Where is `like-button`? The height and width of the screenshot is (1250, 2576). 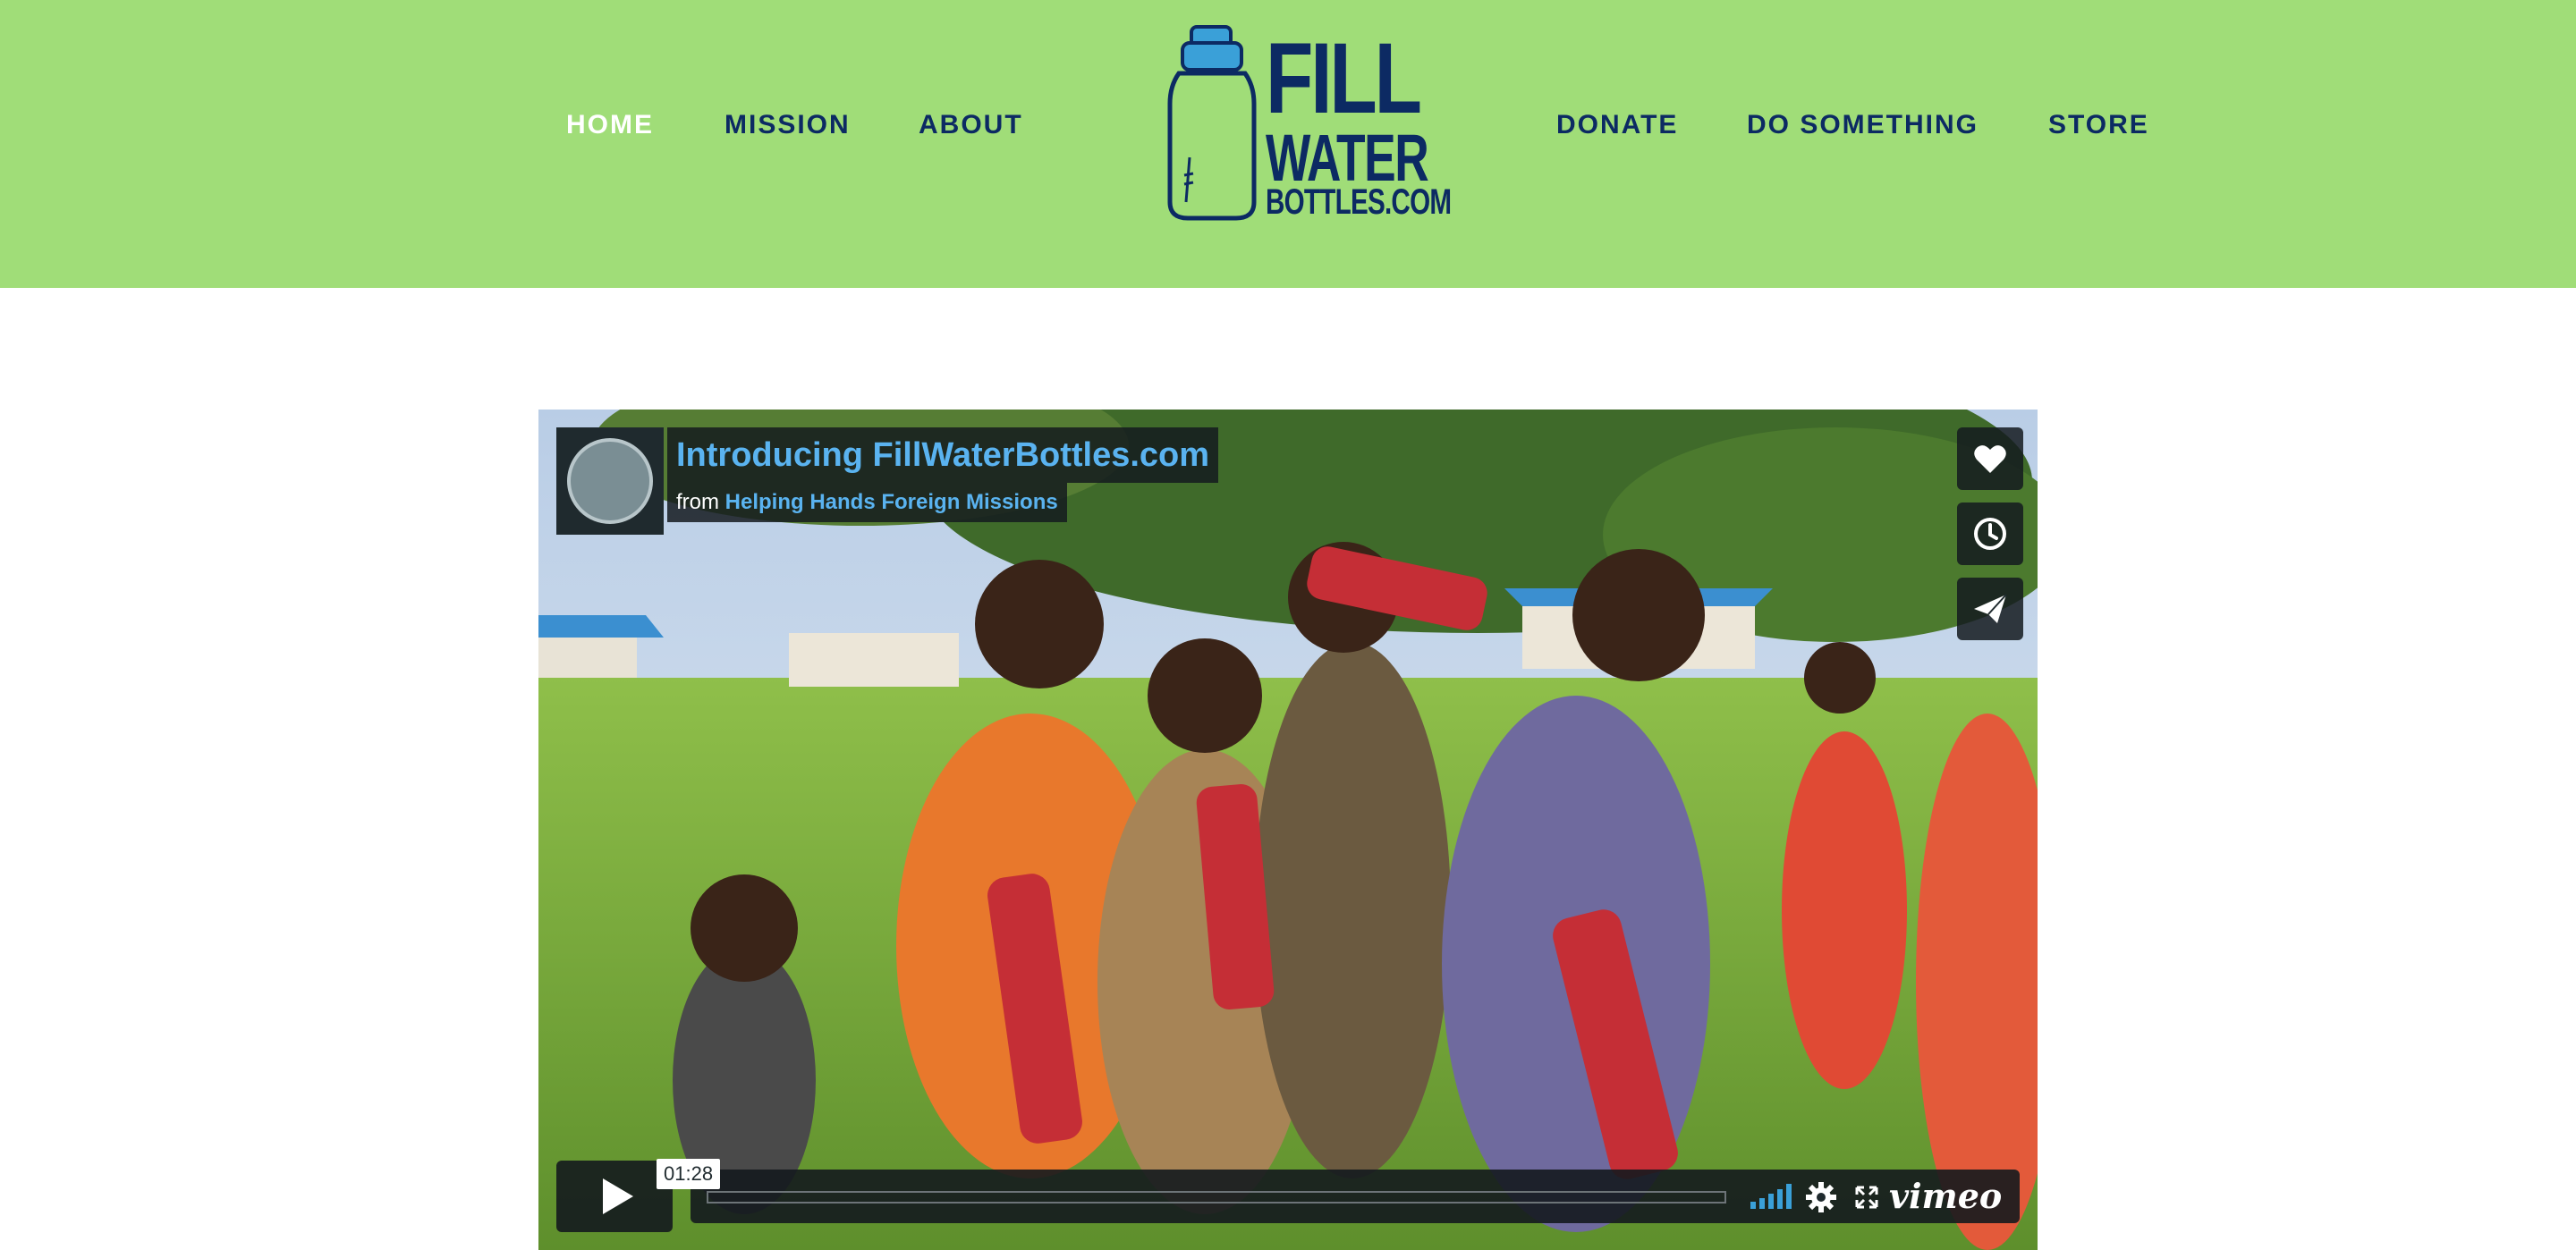 like-button is located at coordinates (1990, 459).